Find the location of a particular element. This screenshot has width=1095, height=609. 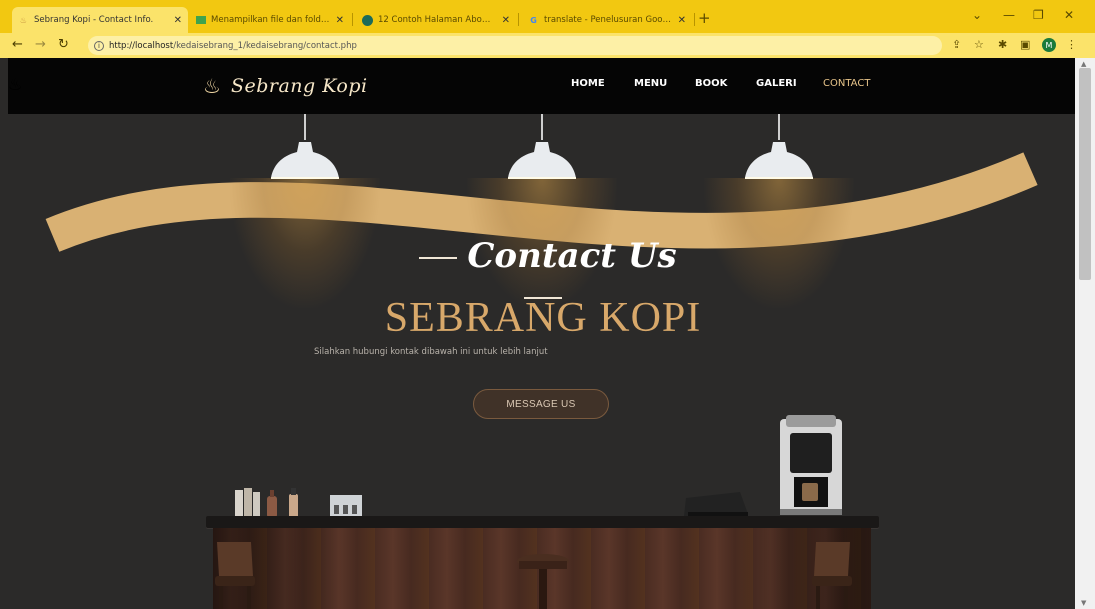

brand-heading: SEBRANG KOPI is located at coordinates (543, 318).